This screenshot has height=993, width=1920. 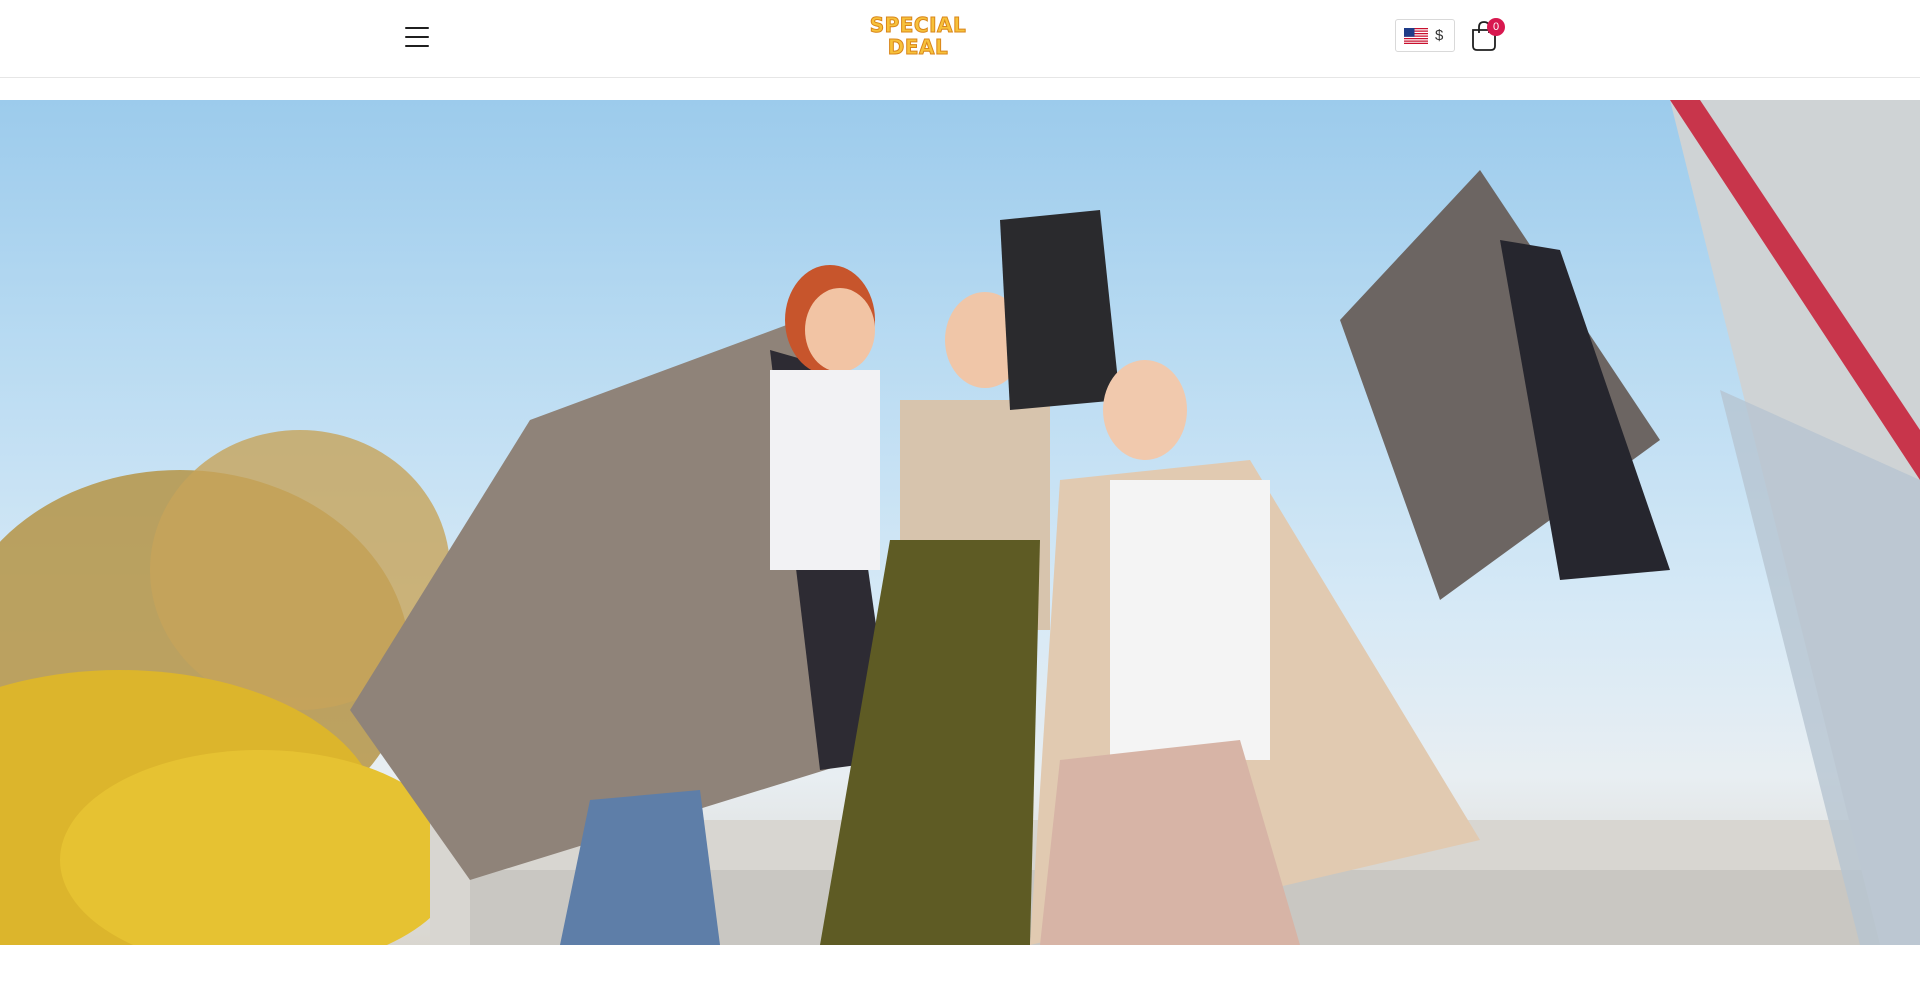 What do you see at coordinates (1496, 27) in the screenshot?
I see `cart-count-badge: 0` at bounding box center [1496, 27].